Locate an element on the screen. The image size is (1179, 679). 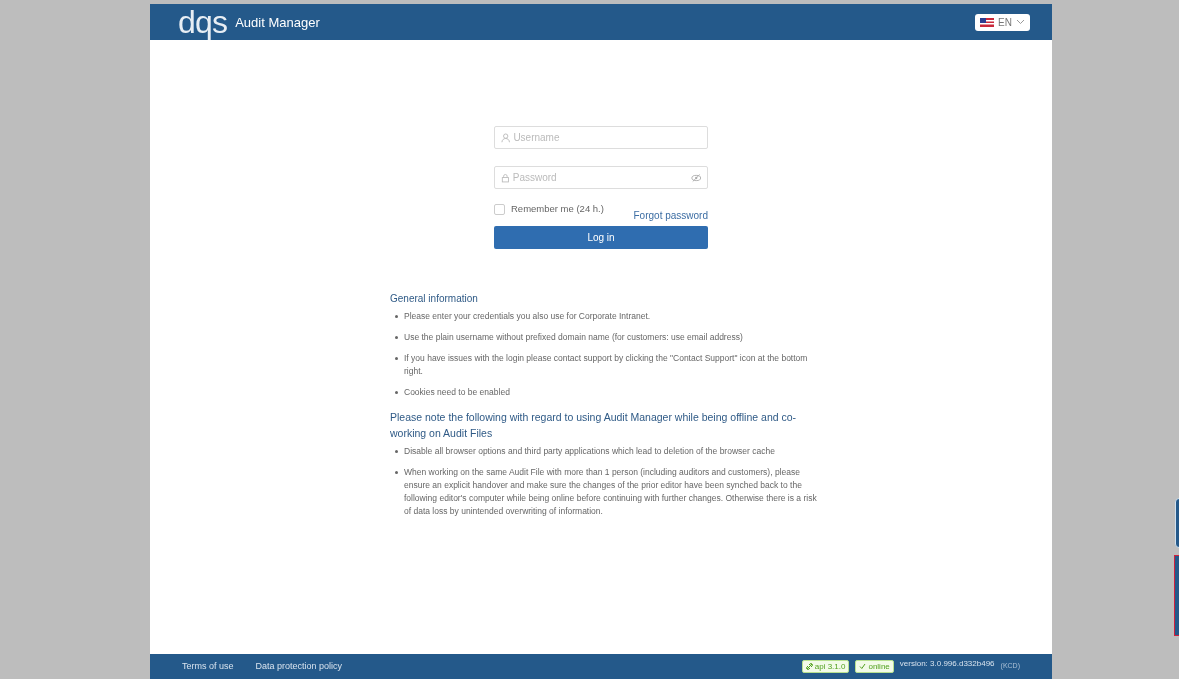
username-field: Username is located at coordinates (601, 137).